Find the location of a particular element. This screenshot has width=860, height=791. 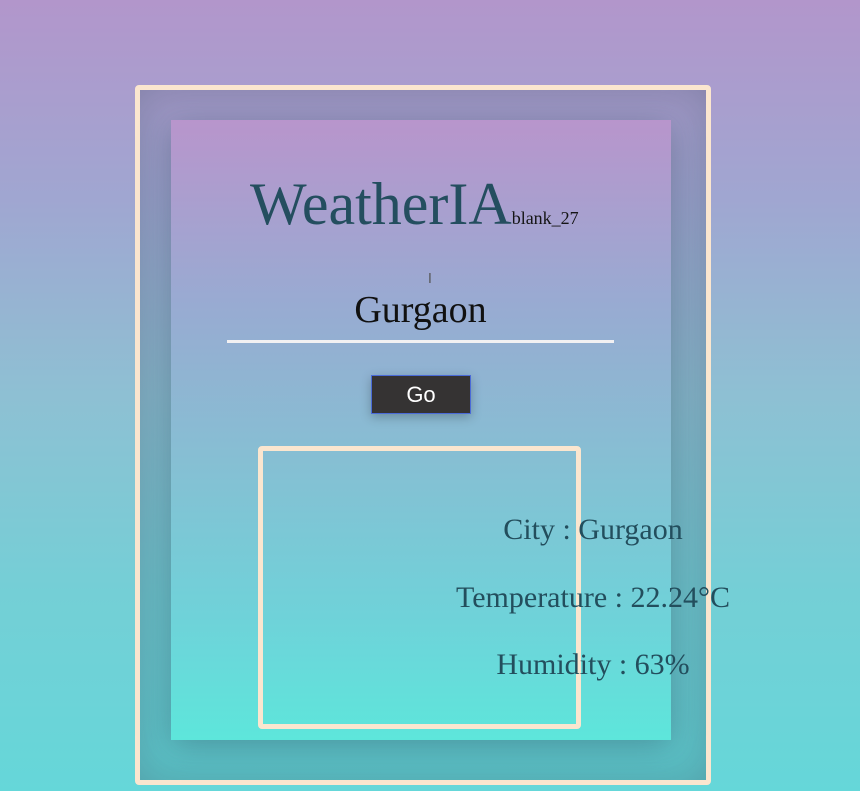

city-result: City : Gurgaon is located at coordinates (593, 529).